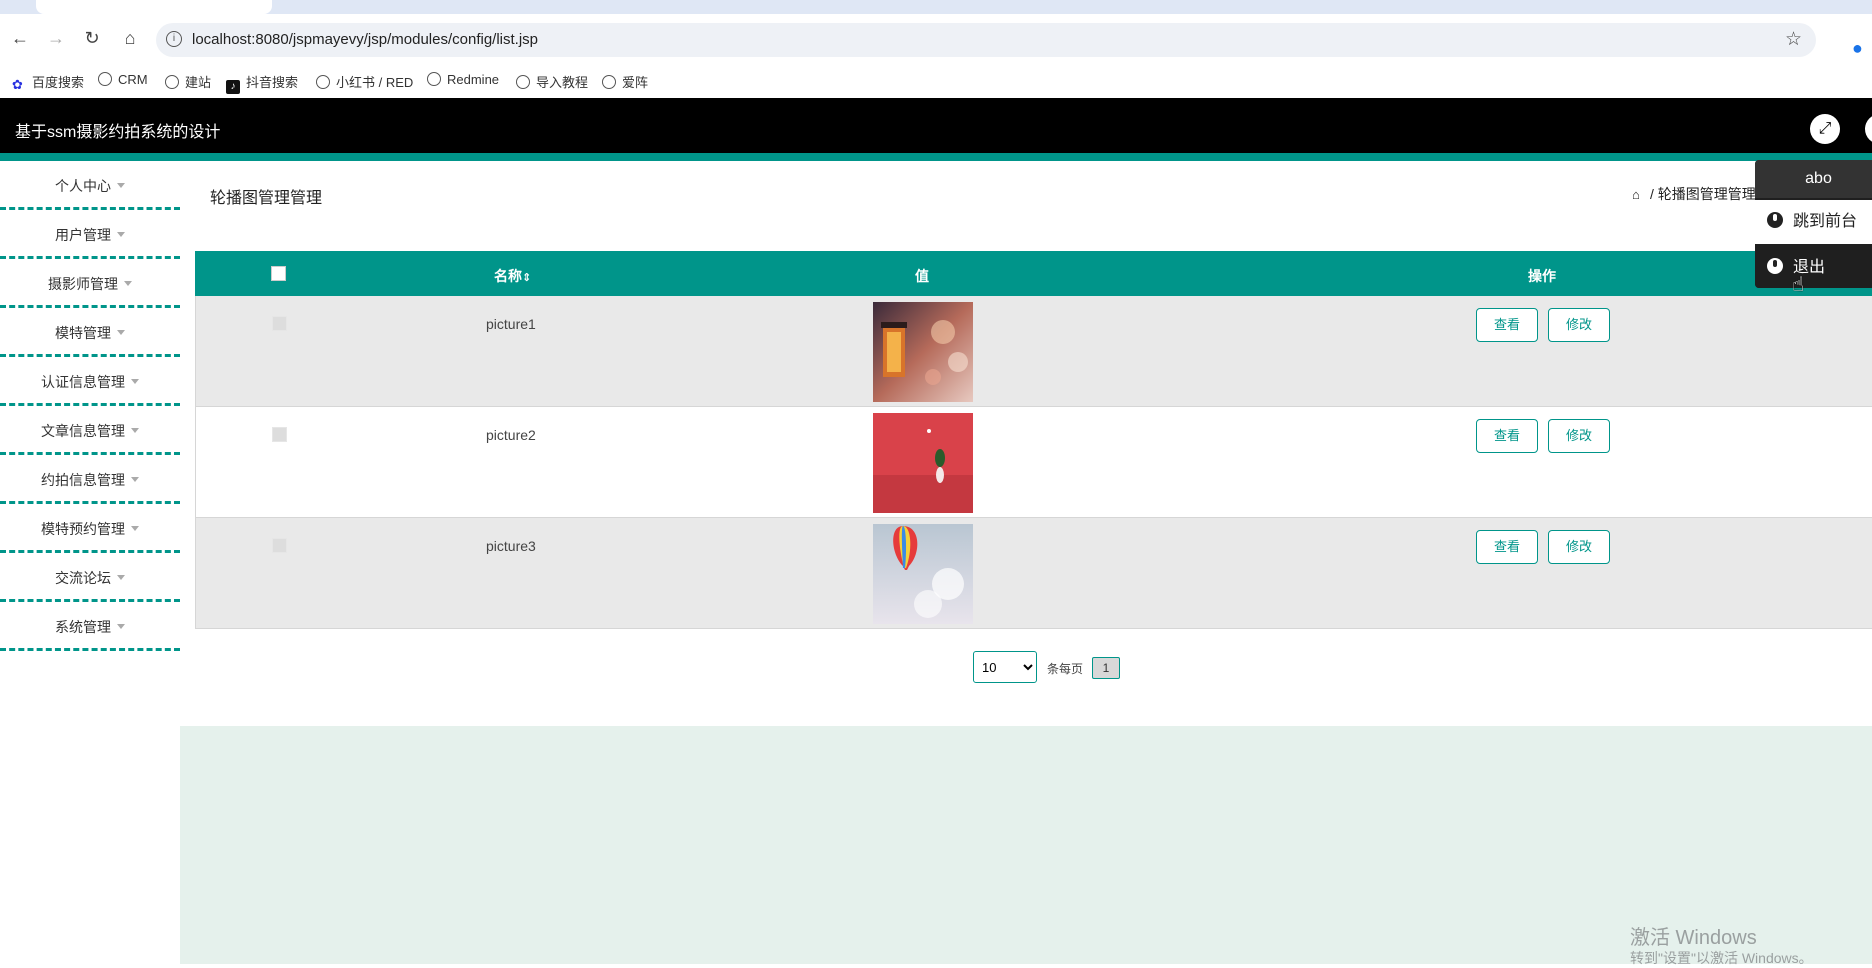  Describe the element at coordinates (233, 87) in the screenshot. I see `tiktok-icon: ♪` at that location.